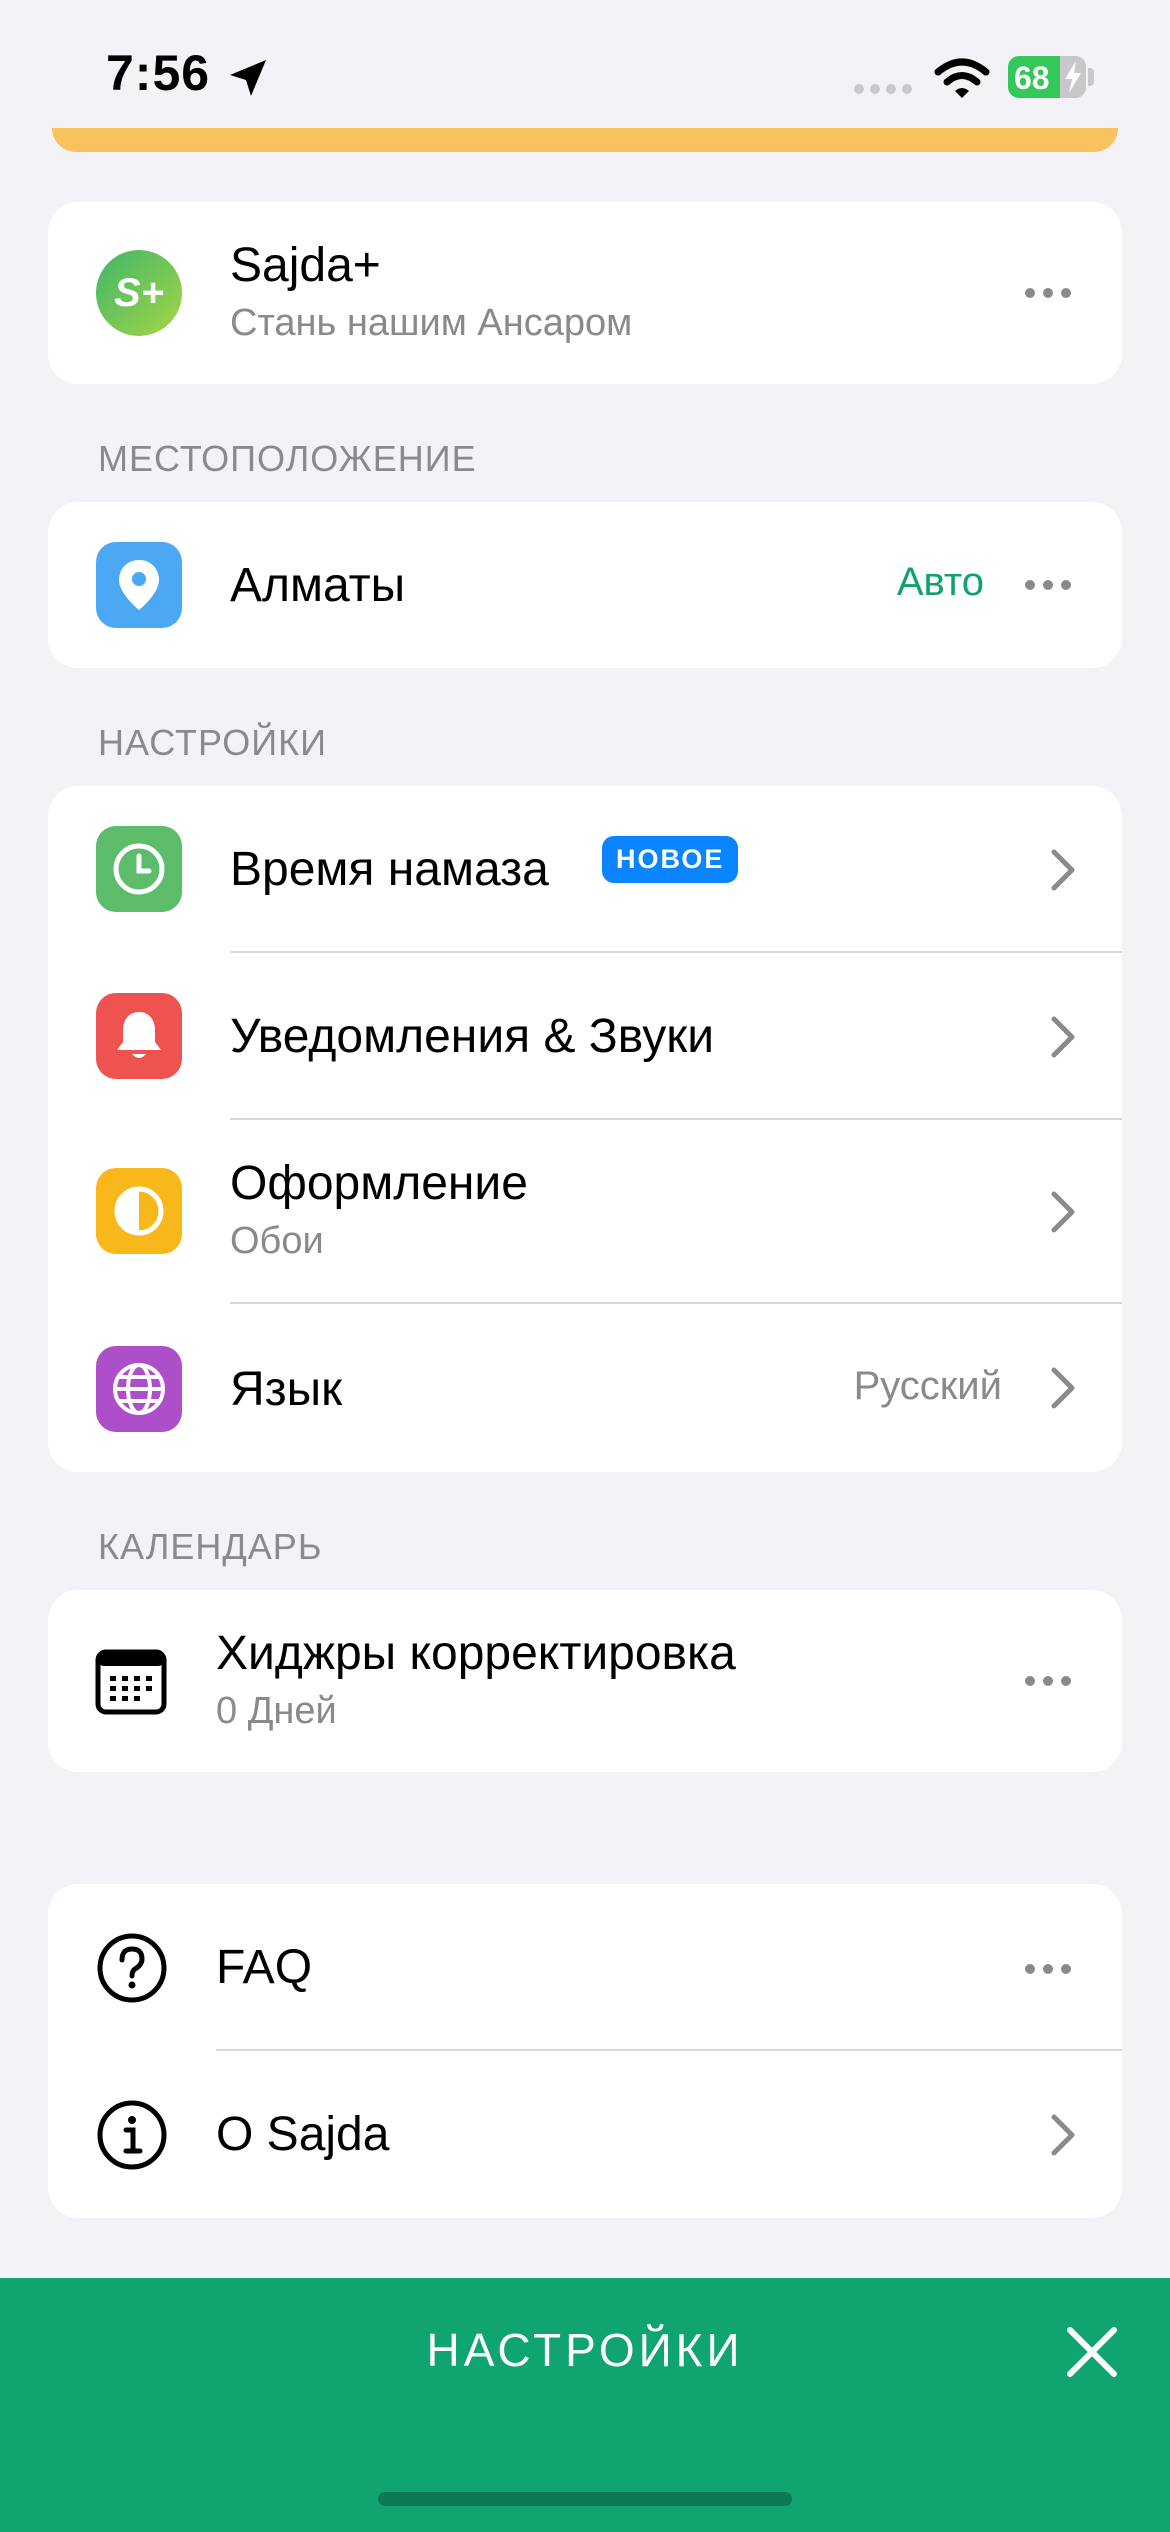 The image size is (1170, 2532). Describe the element at coordinates (585, 1967) in the screenshot. I see `info-item-faq: FAQ` at that location.